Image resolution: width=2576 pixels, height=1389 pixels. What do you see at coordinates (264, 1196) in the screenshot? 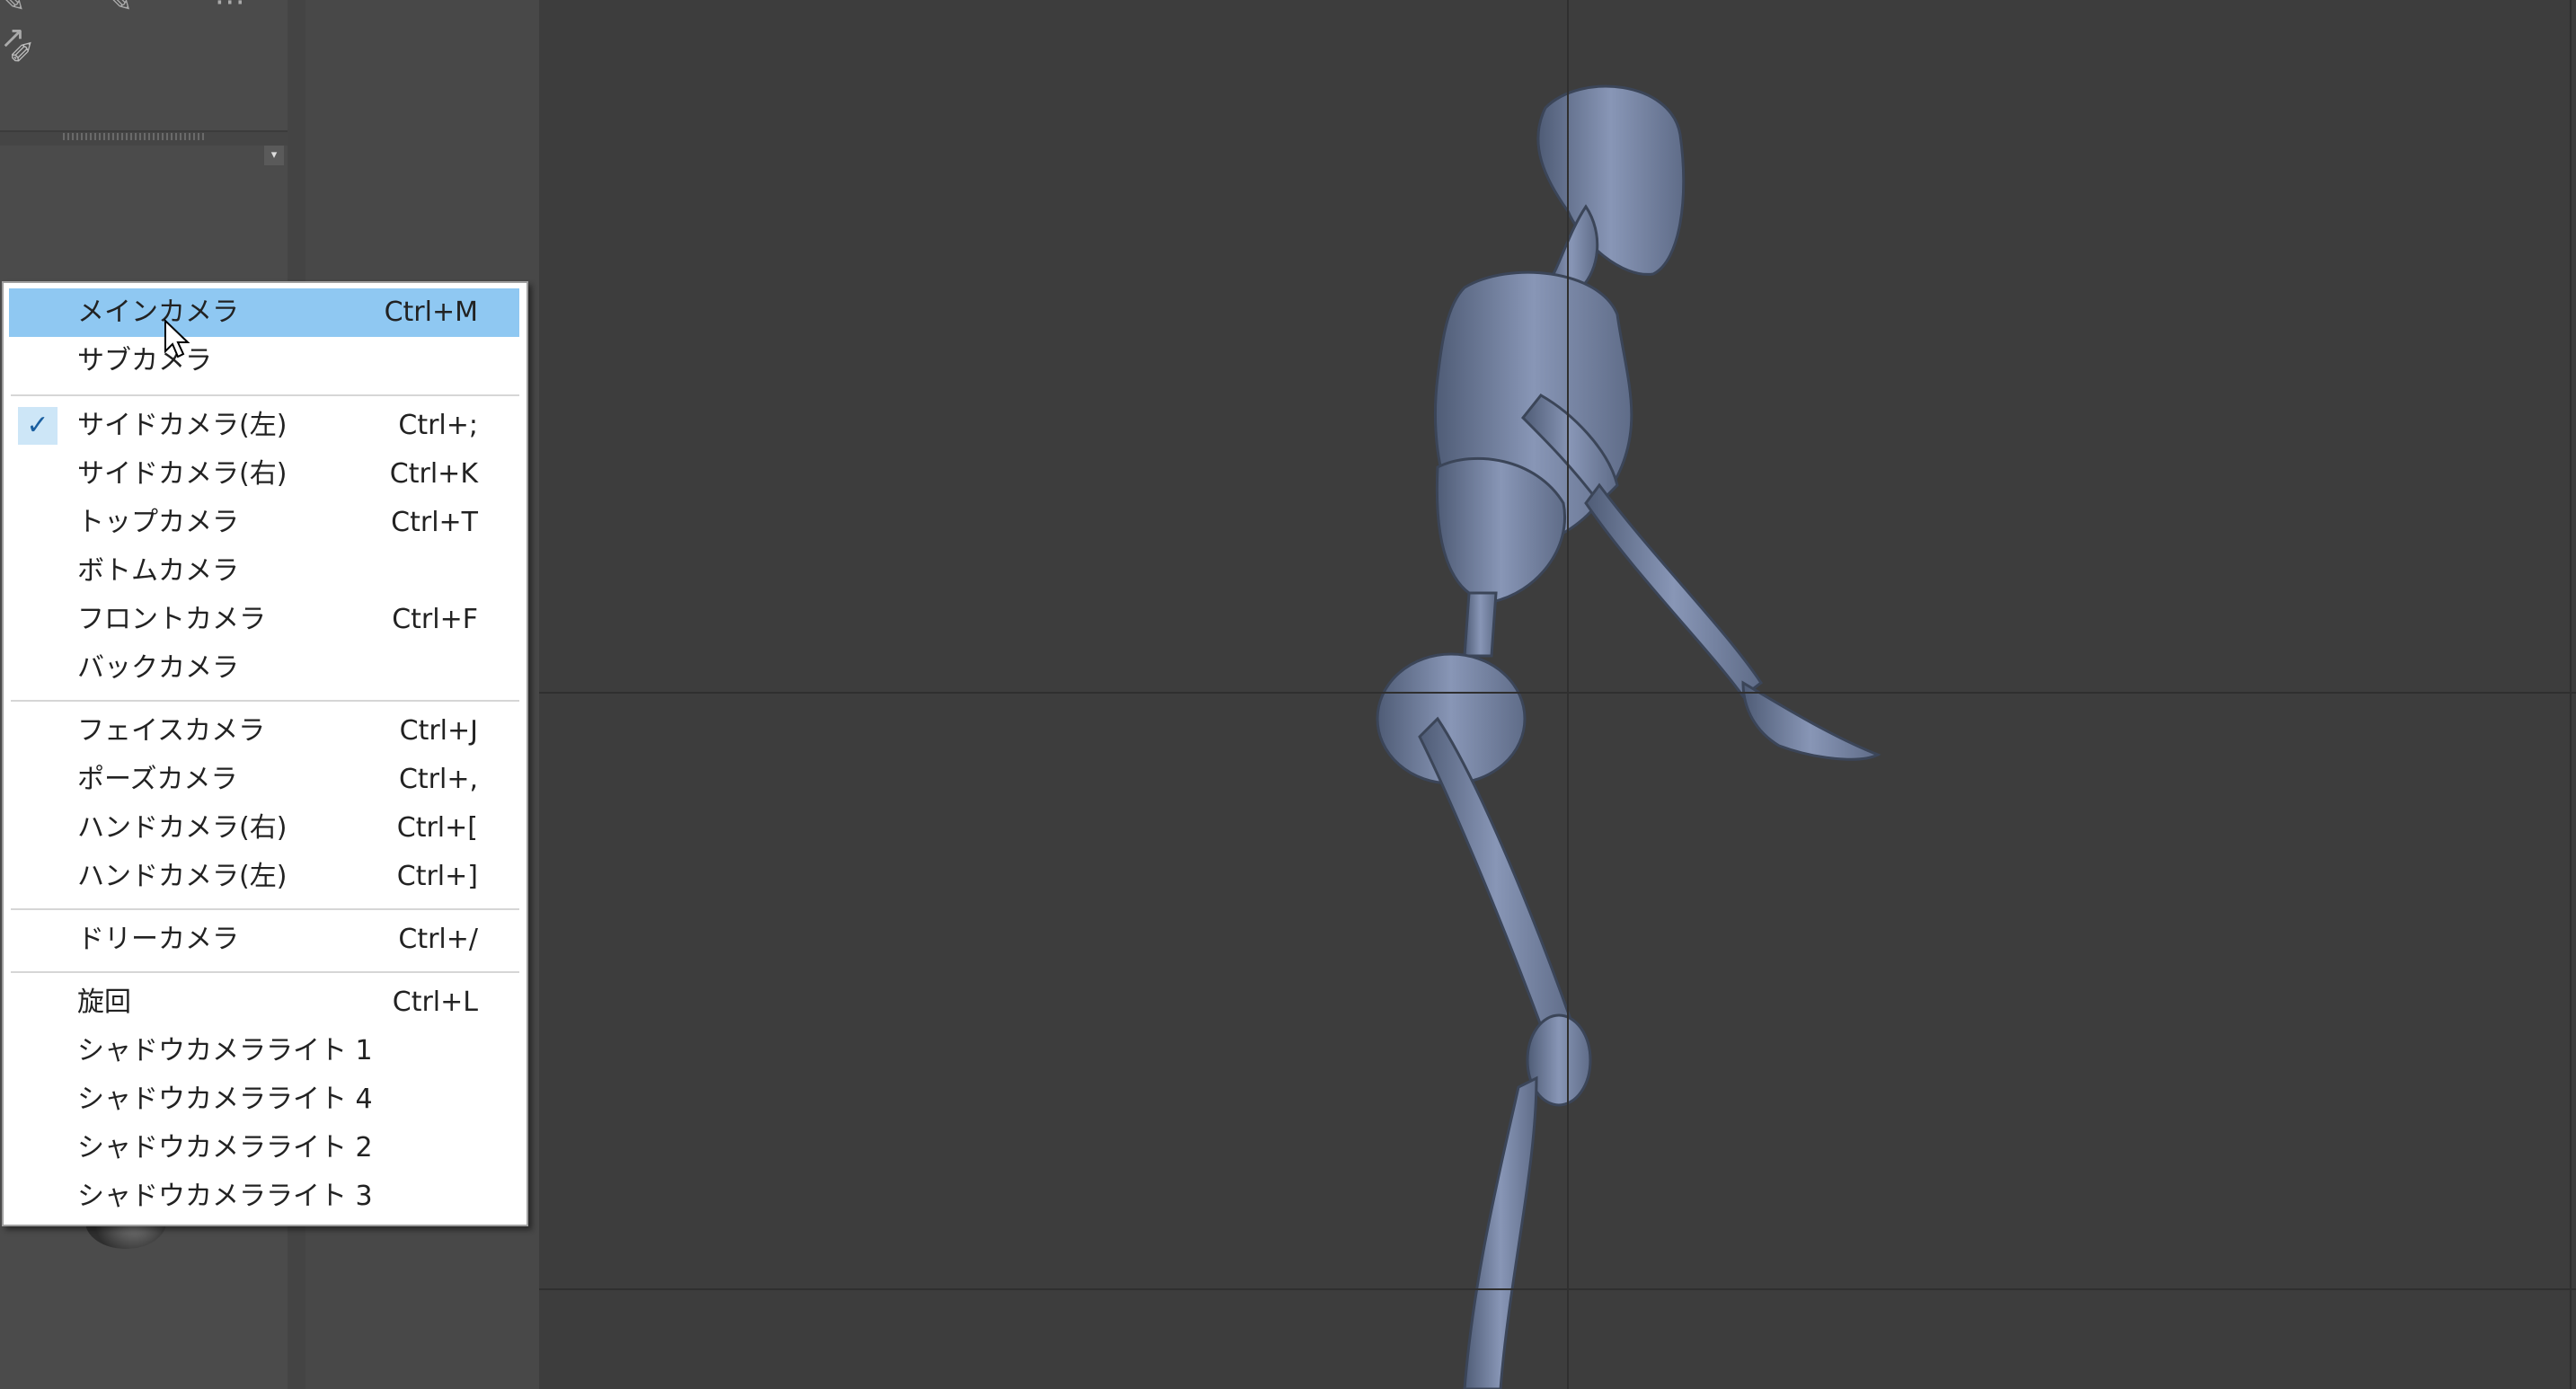
I see `menu-item-shadow-camera-light-3: シャドウカメラライト 3` at bounding box center [264, 1196].